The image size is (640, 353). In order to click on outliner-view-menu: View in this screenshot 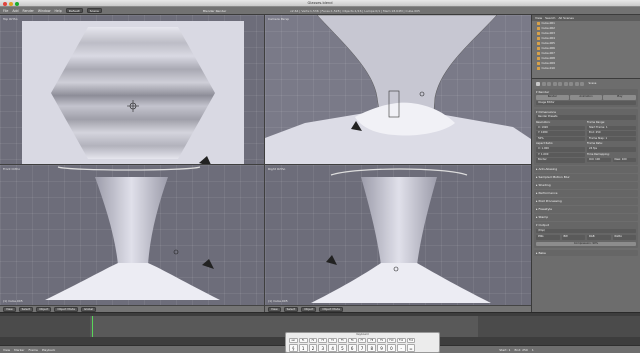, I will do `click(538, 18)`.